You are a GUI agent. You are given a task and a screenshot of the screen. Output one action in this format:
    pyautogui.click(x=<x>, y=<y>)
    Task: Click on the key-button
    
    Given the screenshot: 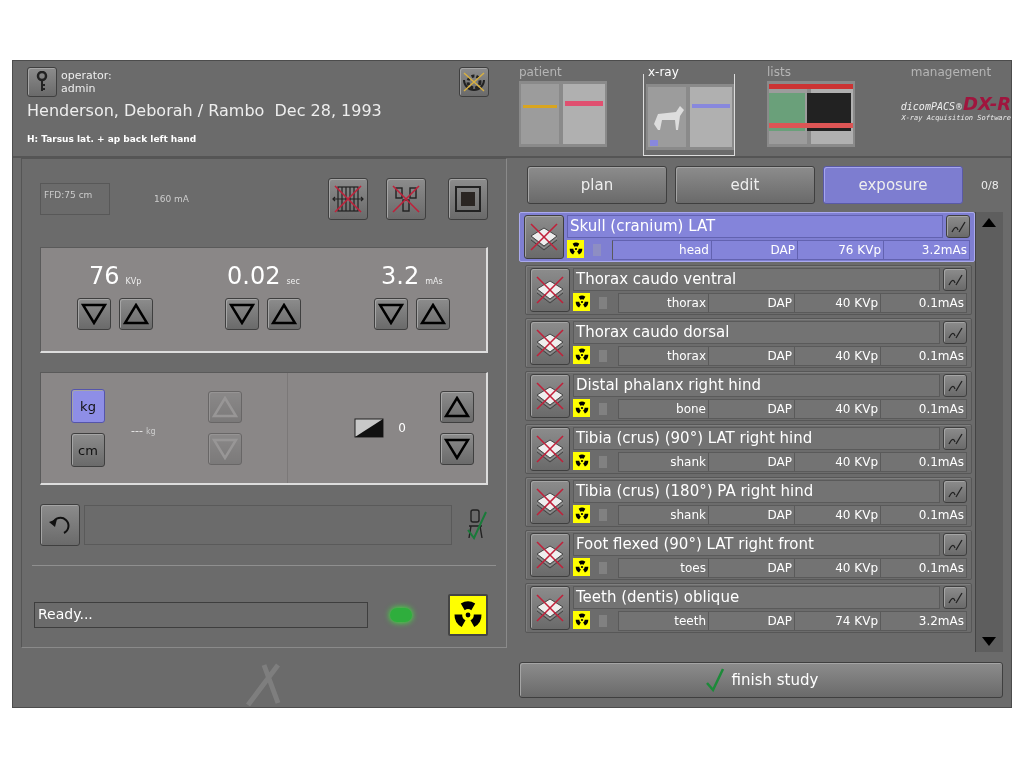 What is the action you would take?
    pyautogui.click(x=42, y=82)
    